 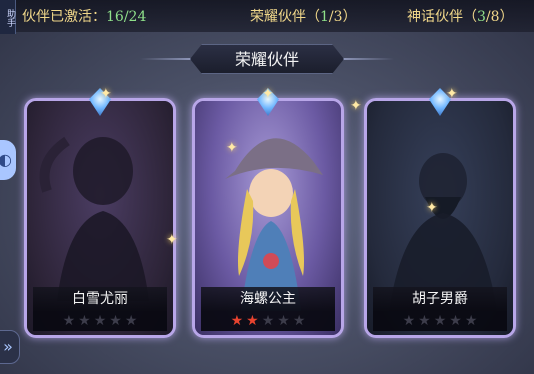 What do you see at coordinates (165, 59) in the screenshot?
I see `section-divider-left` at bounding box center [165, 59].